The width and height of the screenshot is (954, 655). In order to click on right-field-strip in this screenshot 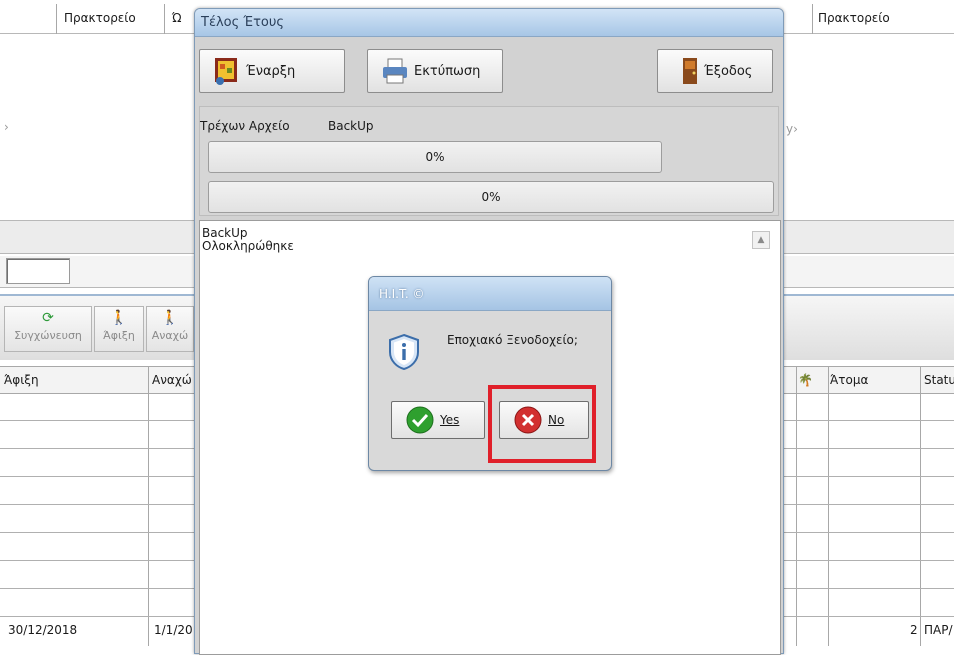, I will do `click(869, 272)`.